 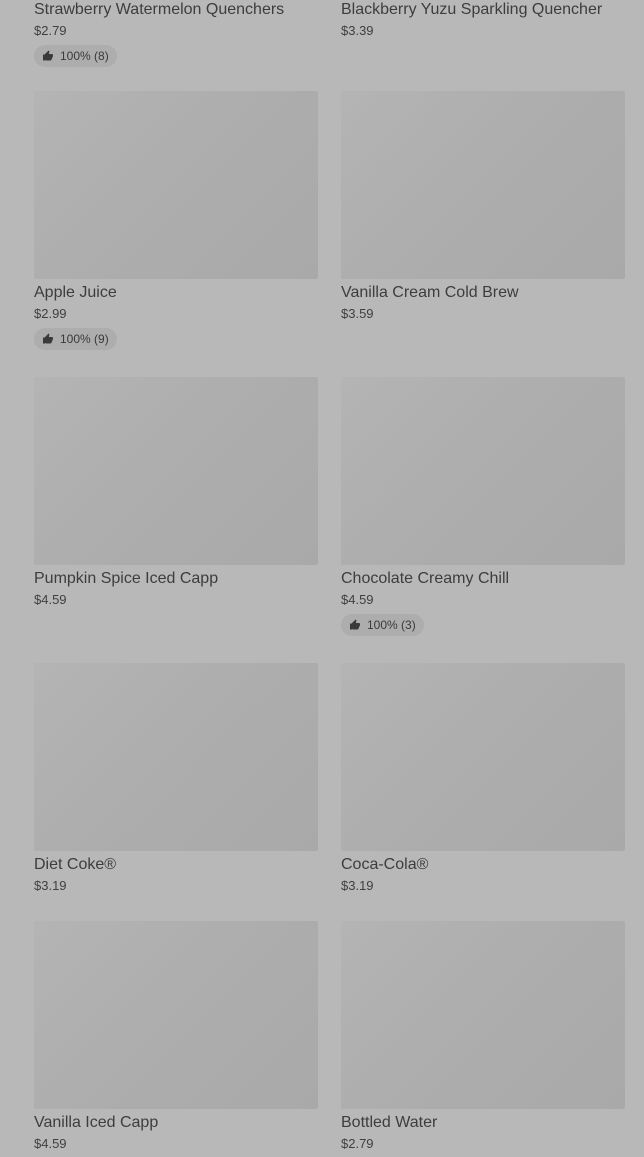 What do you see at coordinates (472, 9) in the screenshot?
I see `product-name: Blackberry Yuzu Sparkling Quencher` at bounding box center [472, 9].